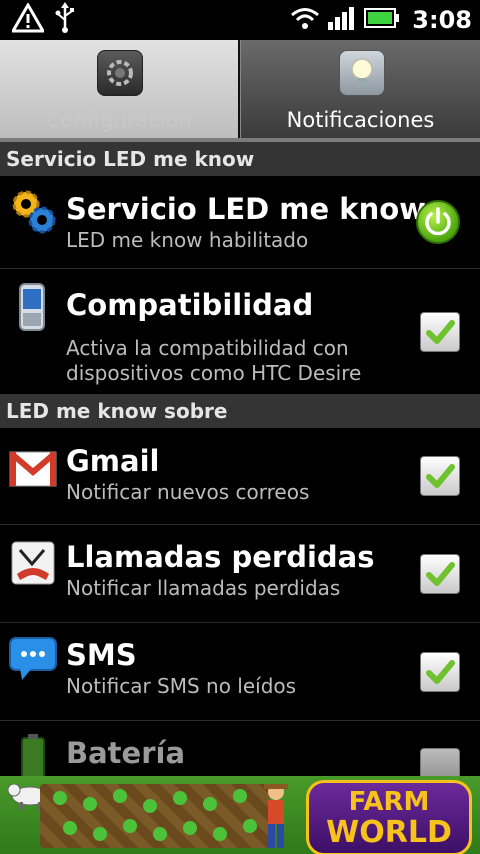 This screenshot has height=854, width=480. I want to click on tab-notificaciones: Notificaciones, so click(360, 89).